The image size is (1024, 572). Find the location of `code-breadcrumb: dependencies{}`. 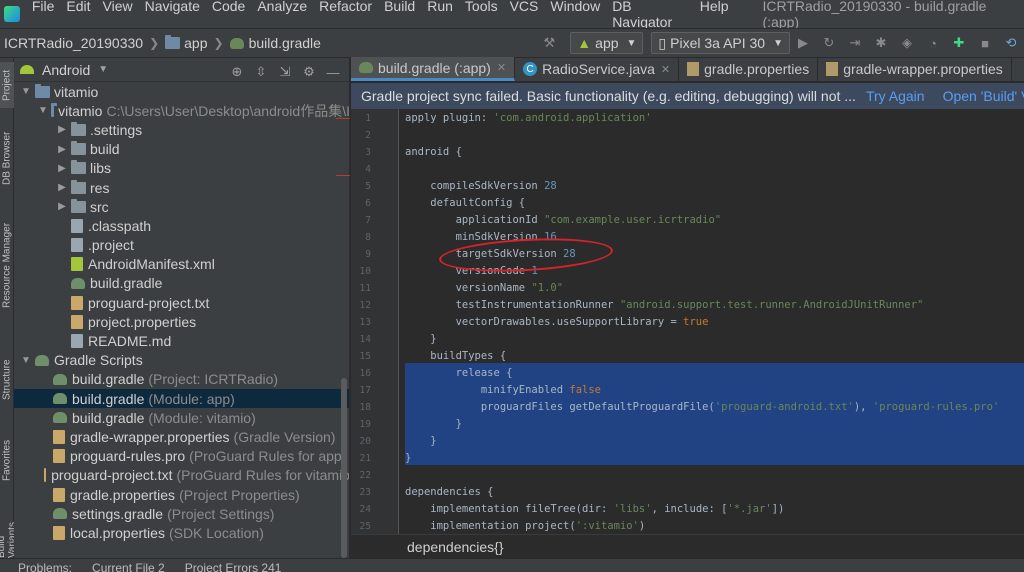

code-breadcrumb: dependencies{} is located at coordinates (455, 547).